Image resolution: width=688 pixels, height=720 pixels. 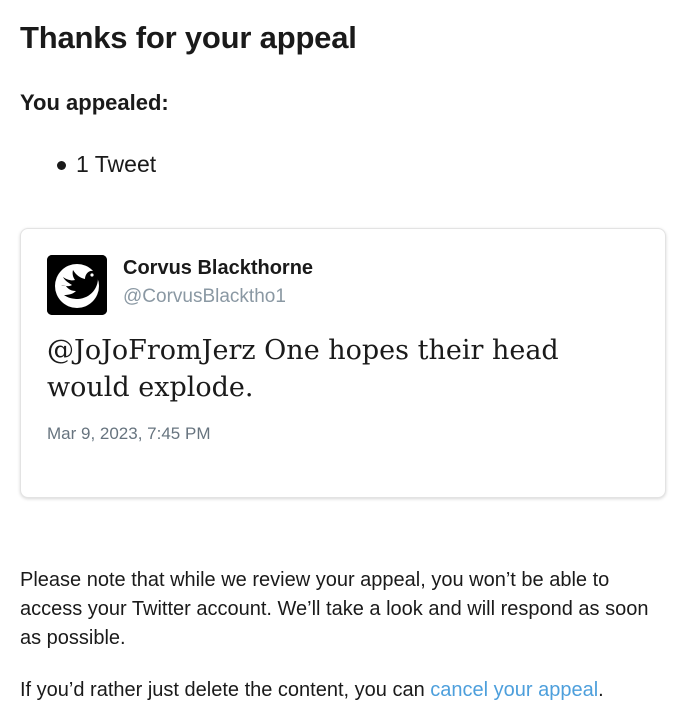 I want to click on bird-silhouette-icon, so click(x=77, y=285).